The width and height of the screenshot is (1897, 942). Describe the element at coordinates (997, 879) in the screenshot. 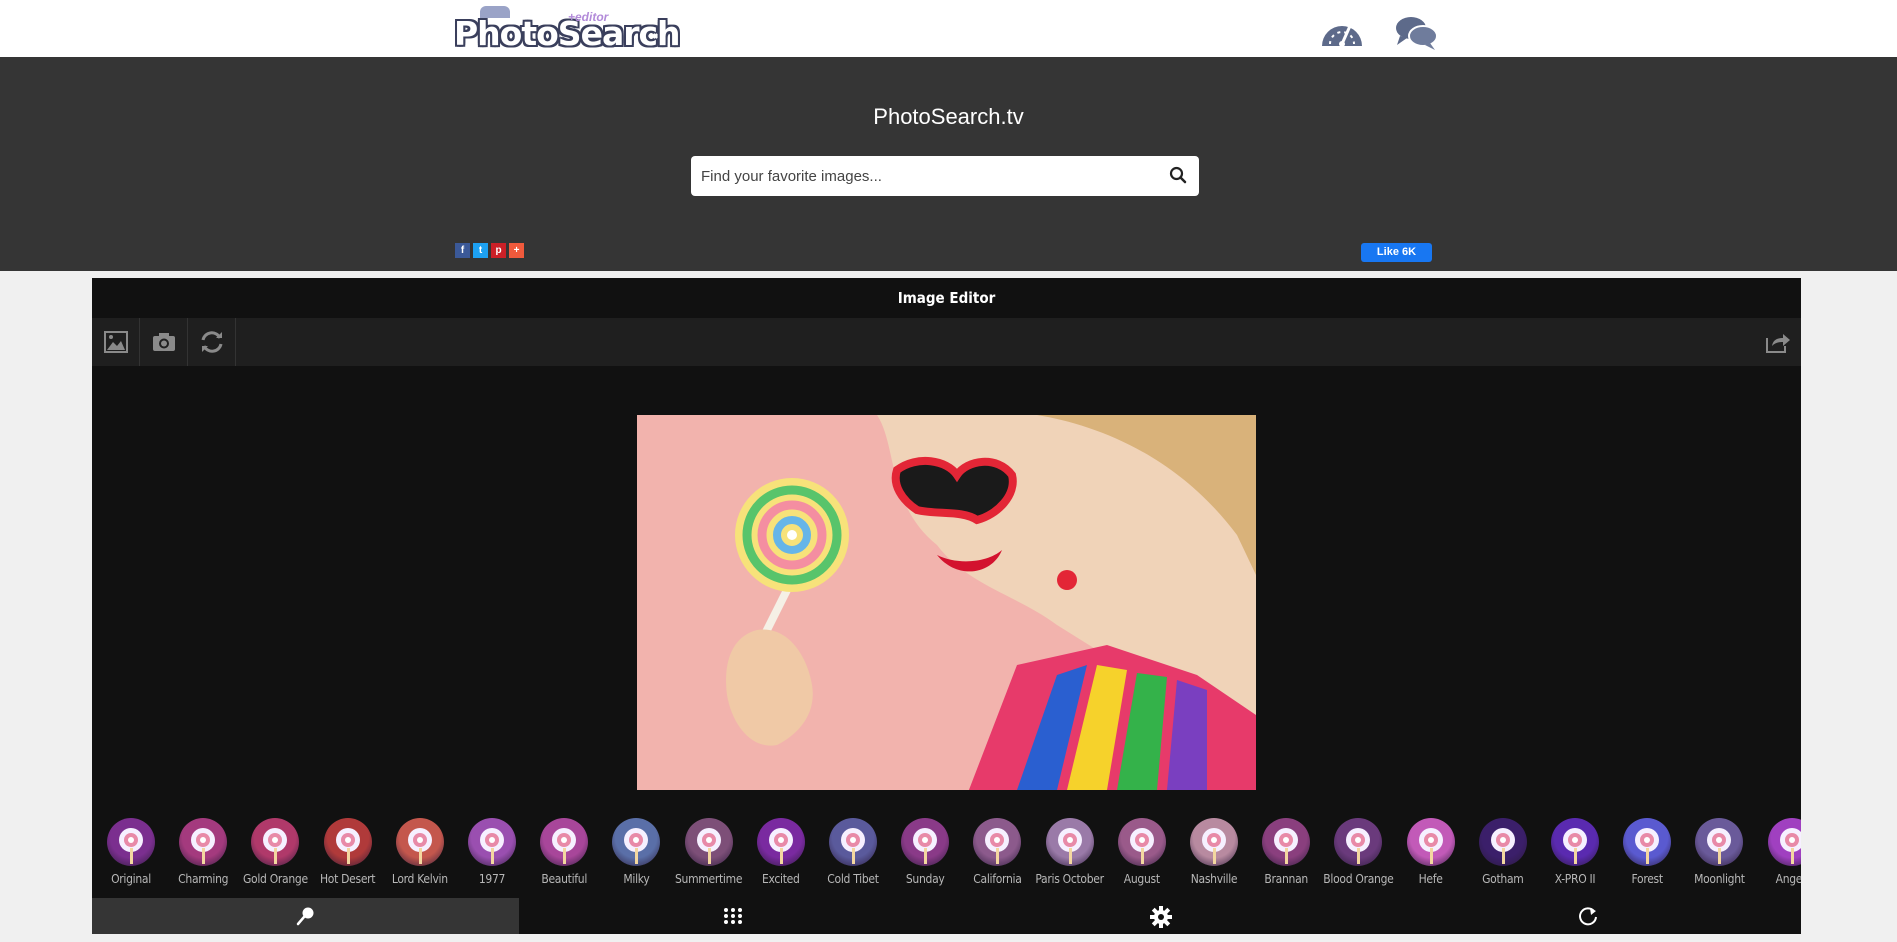

I see `filter-label: California` at that location.